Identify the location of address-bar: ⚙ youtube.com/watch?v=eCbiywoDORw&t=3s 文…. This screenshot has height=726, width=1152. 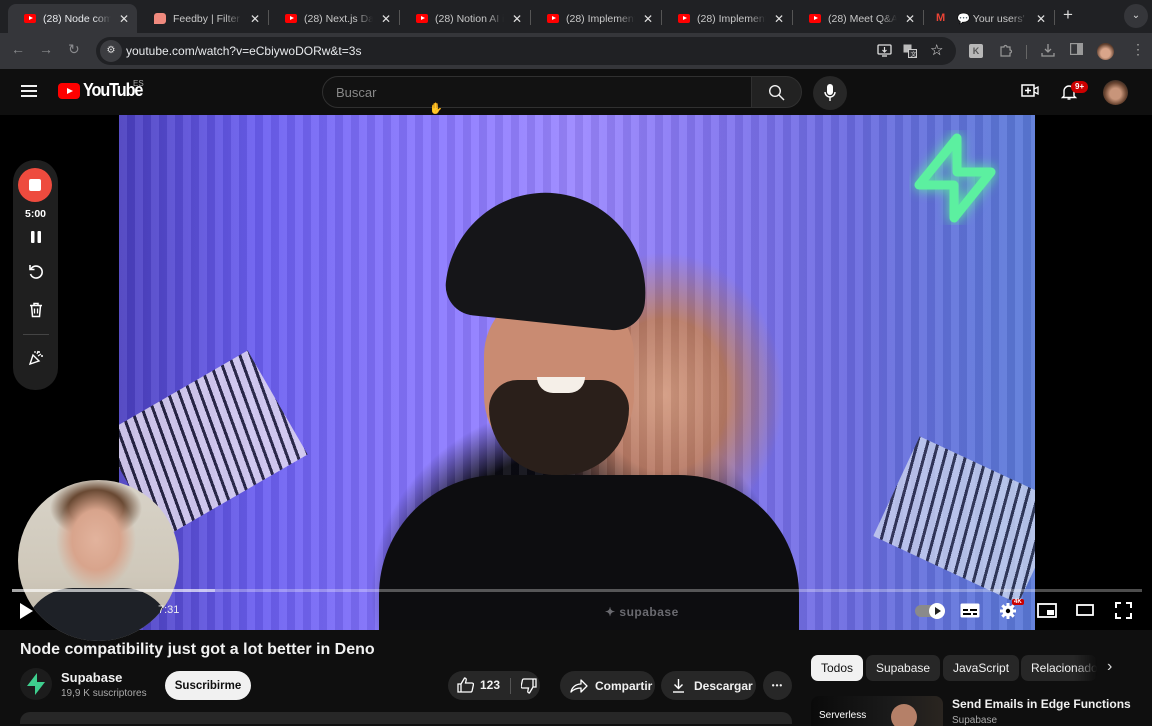
(526, 51).